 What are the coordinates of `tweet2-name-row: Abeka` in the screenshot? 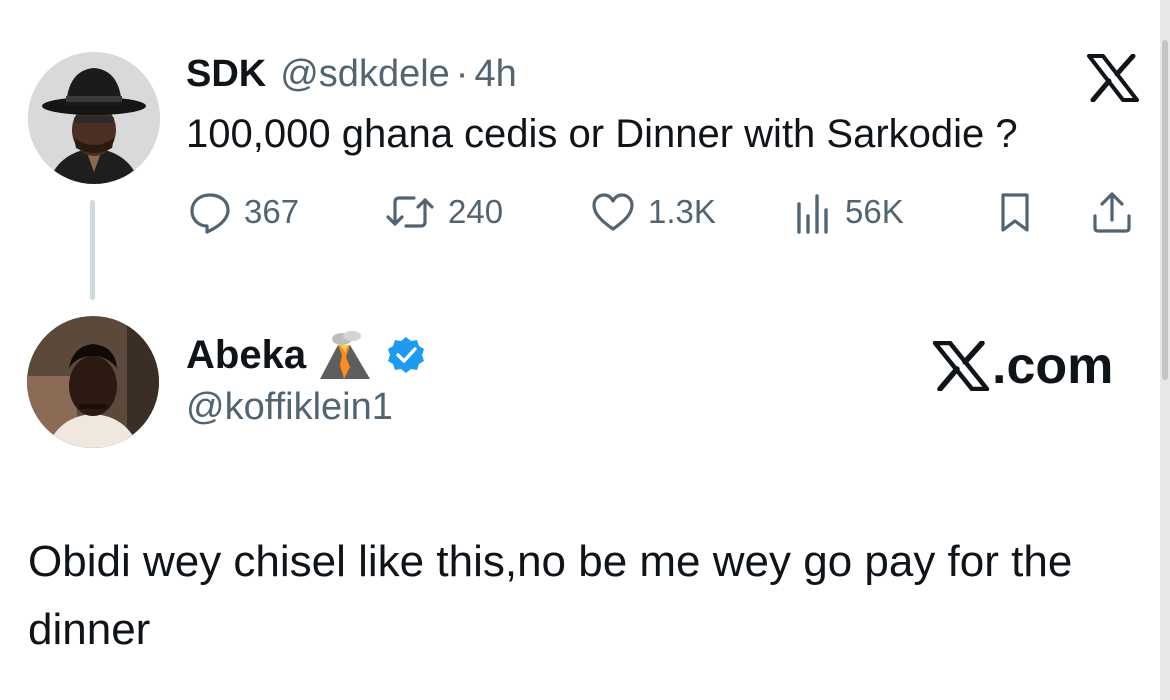 It's located at (306, 355).